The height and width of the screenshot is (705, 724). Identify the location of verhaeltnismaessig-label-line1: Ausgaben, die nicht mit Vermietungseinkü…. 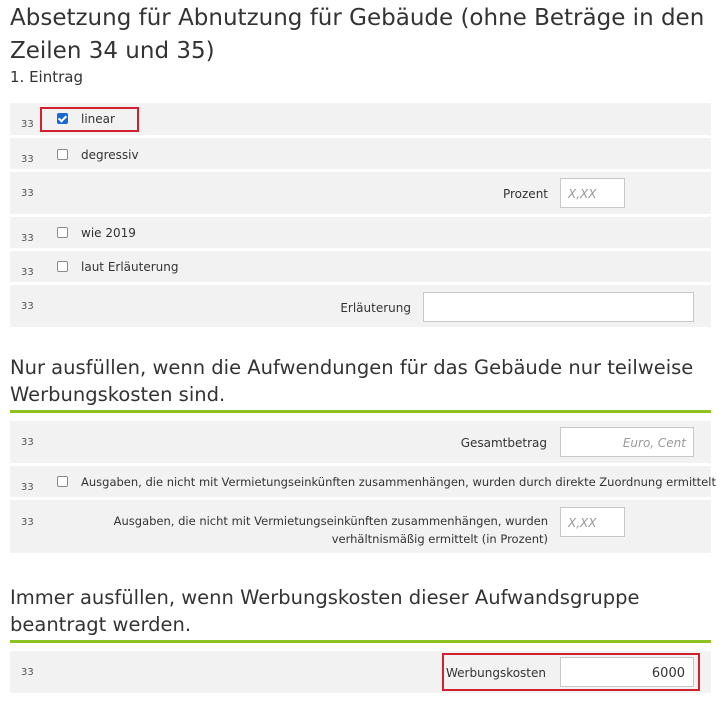
(330, 521).